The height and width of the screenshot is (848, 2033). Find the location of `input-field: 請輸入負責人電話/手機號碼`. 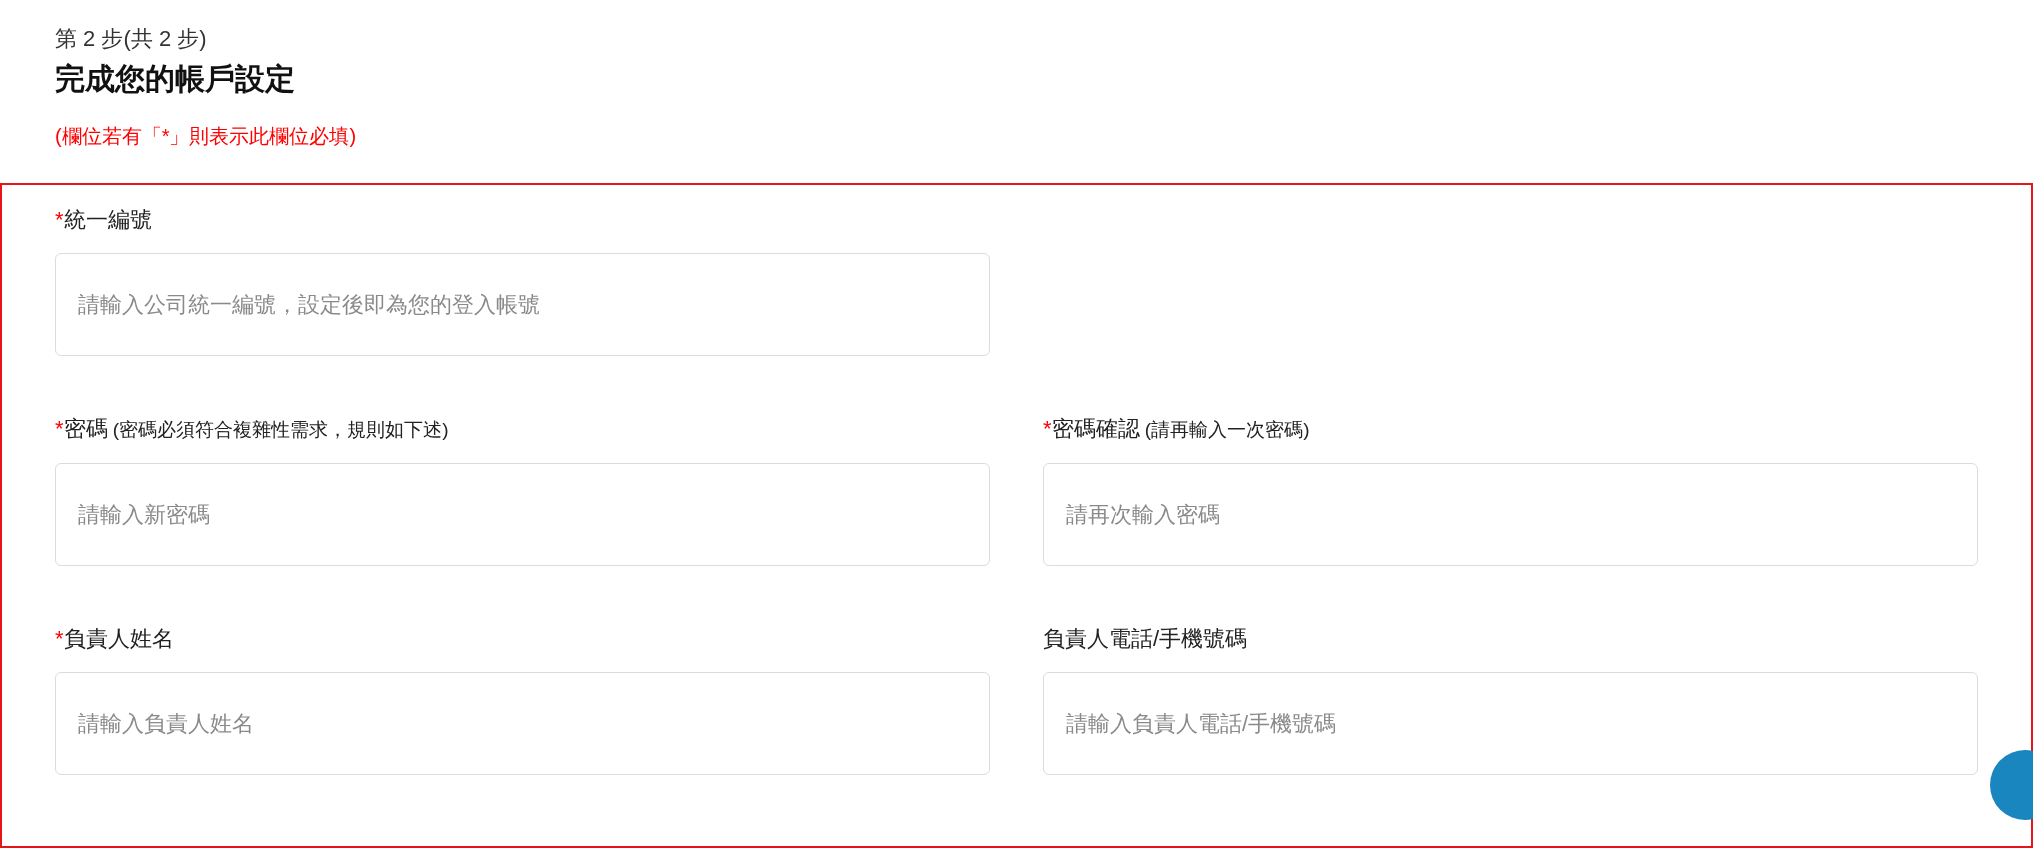

input-field: 請輸入負責人電話/手機號碼 is located at coordinates (1510, 723).